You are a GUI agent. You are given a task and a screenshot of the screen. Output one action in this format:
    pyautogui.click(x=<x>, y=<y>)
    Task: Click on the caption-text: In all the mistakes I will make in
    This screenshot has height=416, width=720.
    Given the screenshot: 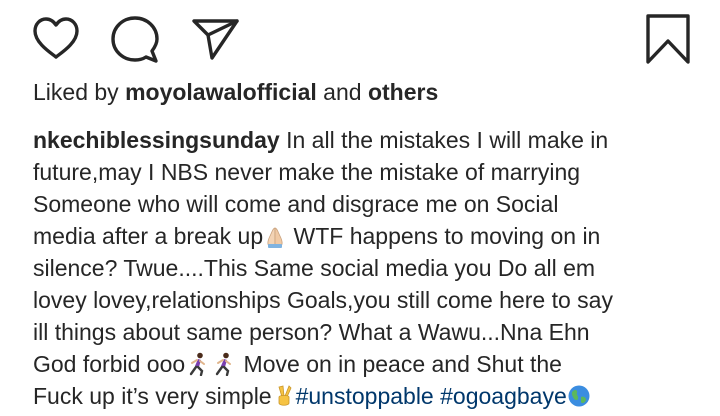 What is the action you would take?
    pyautogui.click(x=444, y=140)
    